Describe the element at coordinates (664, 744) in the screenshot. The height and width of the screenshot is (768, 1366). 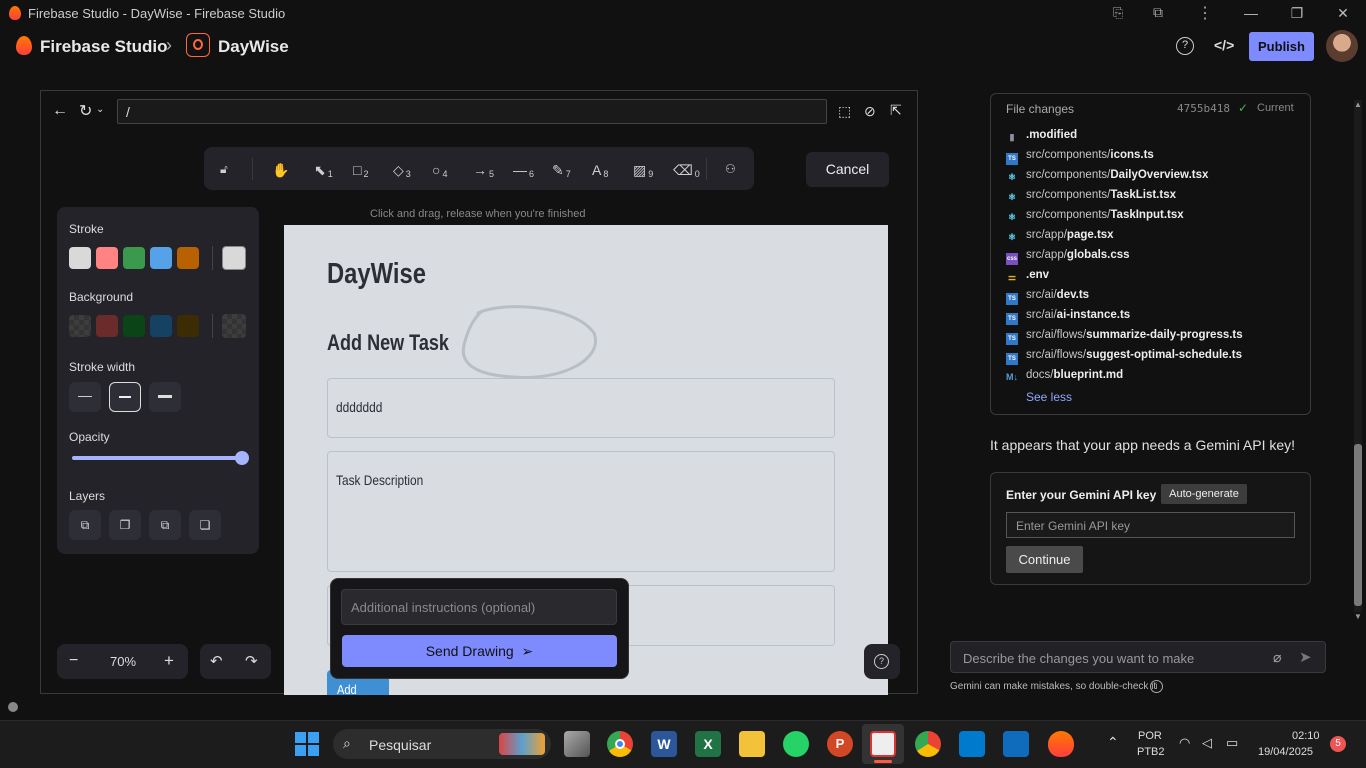
I see `word-icon: W` at that location.